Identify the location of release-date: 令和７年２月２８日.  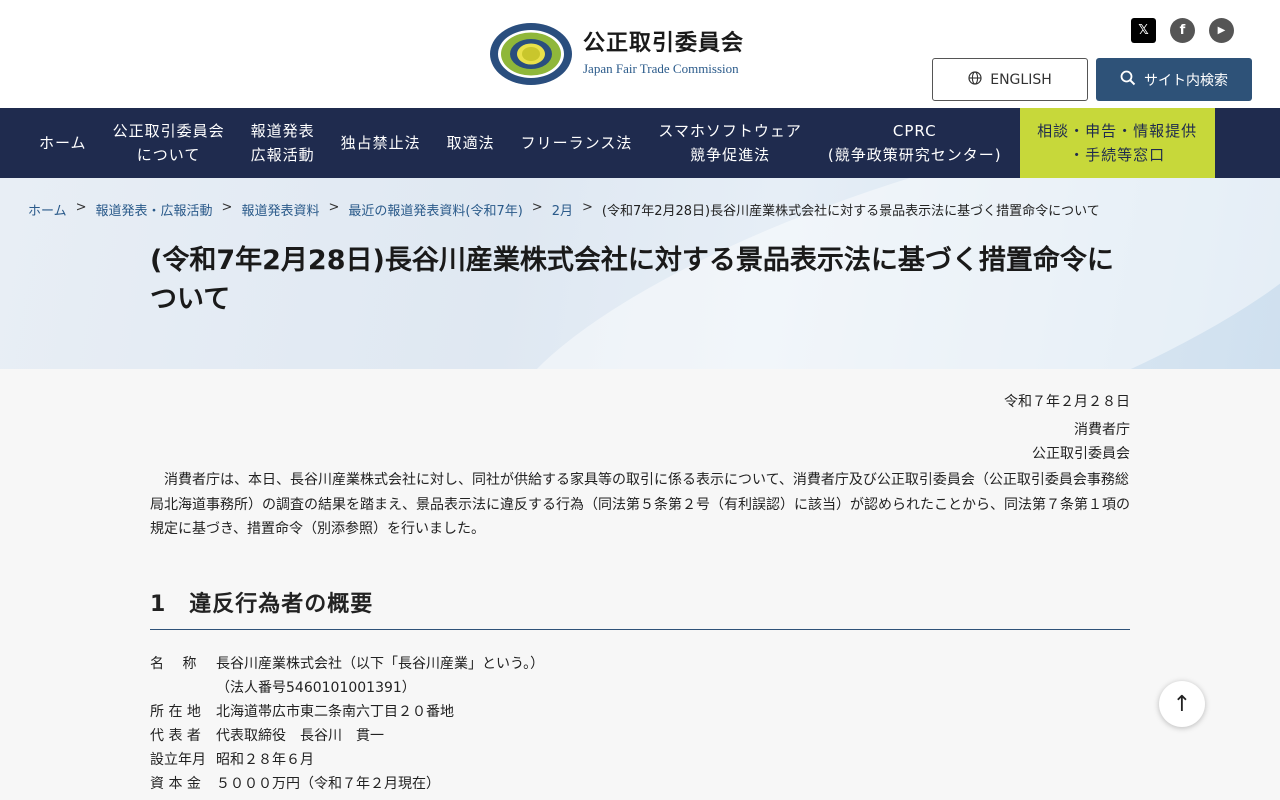
(1067, 402).